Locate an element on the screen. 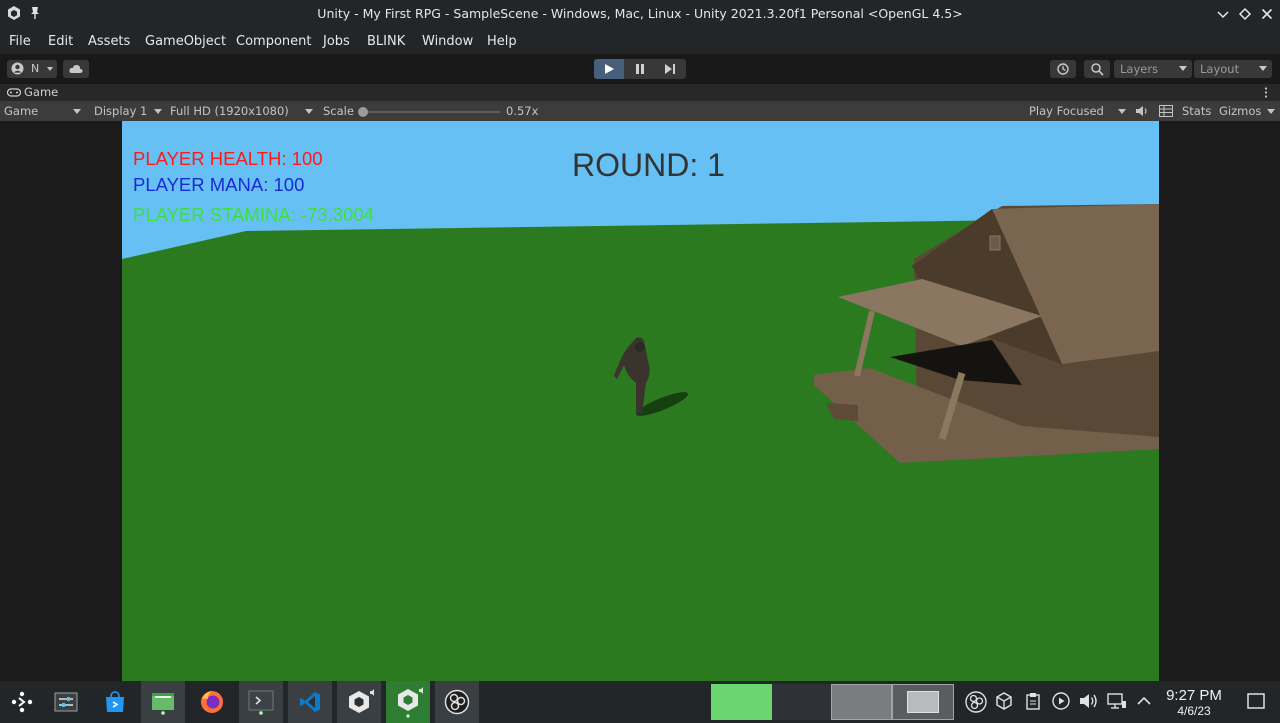 The height and width of the screenshot is (723, 1280). unity-editor-icon is located at coordinates (410, 703).